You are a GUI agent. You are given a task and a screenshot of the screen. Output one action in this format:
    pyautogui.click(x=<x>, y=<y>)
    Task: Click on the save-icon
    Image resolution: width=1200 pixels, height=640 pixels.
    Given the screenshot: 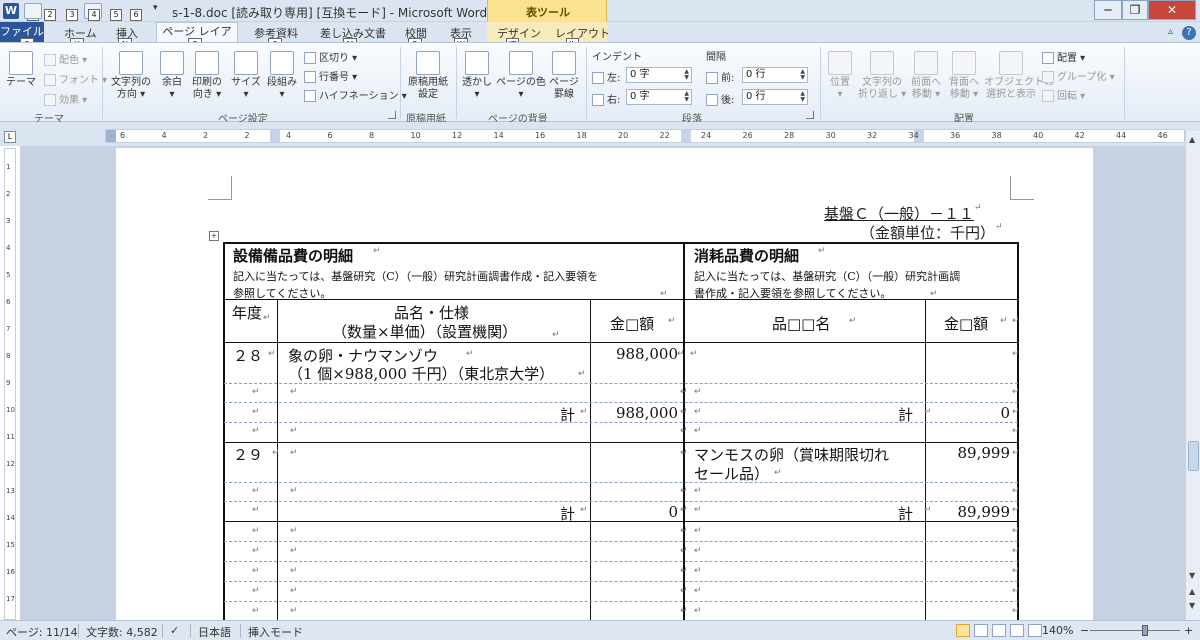 What is the action you would take?
    pyautogui.click(x=33, y=11)
    